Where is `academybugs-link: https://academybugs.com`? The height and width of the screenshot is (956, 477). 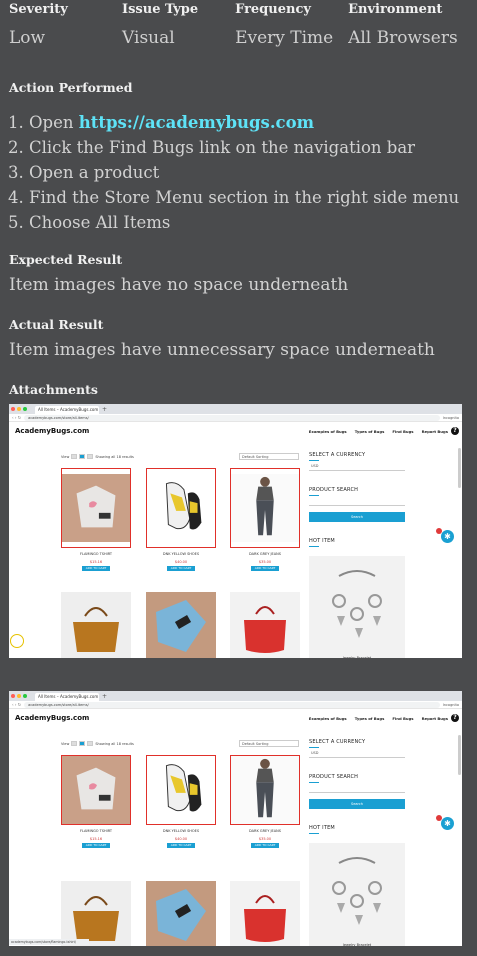 academybugs-link: https://academybugs.com is located at coordinates (196, 122).